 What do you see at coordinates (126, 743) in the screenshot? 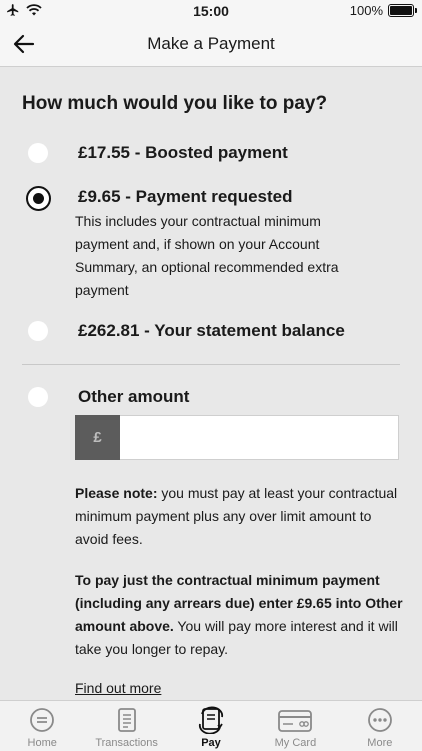
I see `tab-transactions-label: Transactions` at bounding box center [126, 743].